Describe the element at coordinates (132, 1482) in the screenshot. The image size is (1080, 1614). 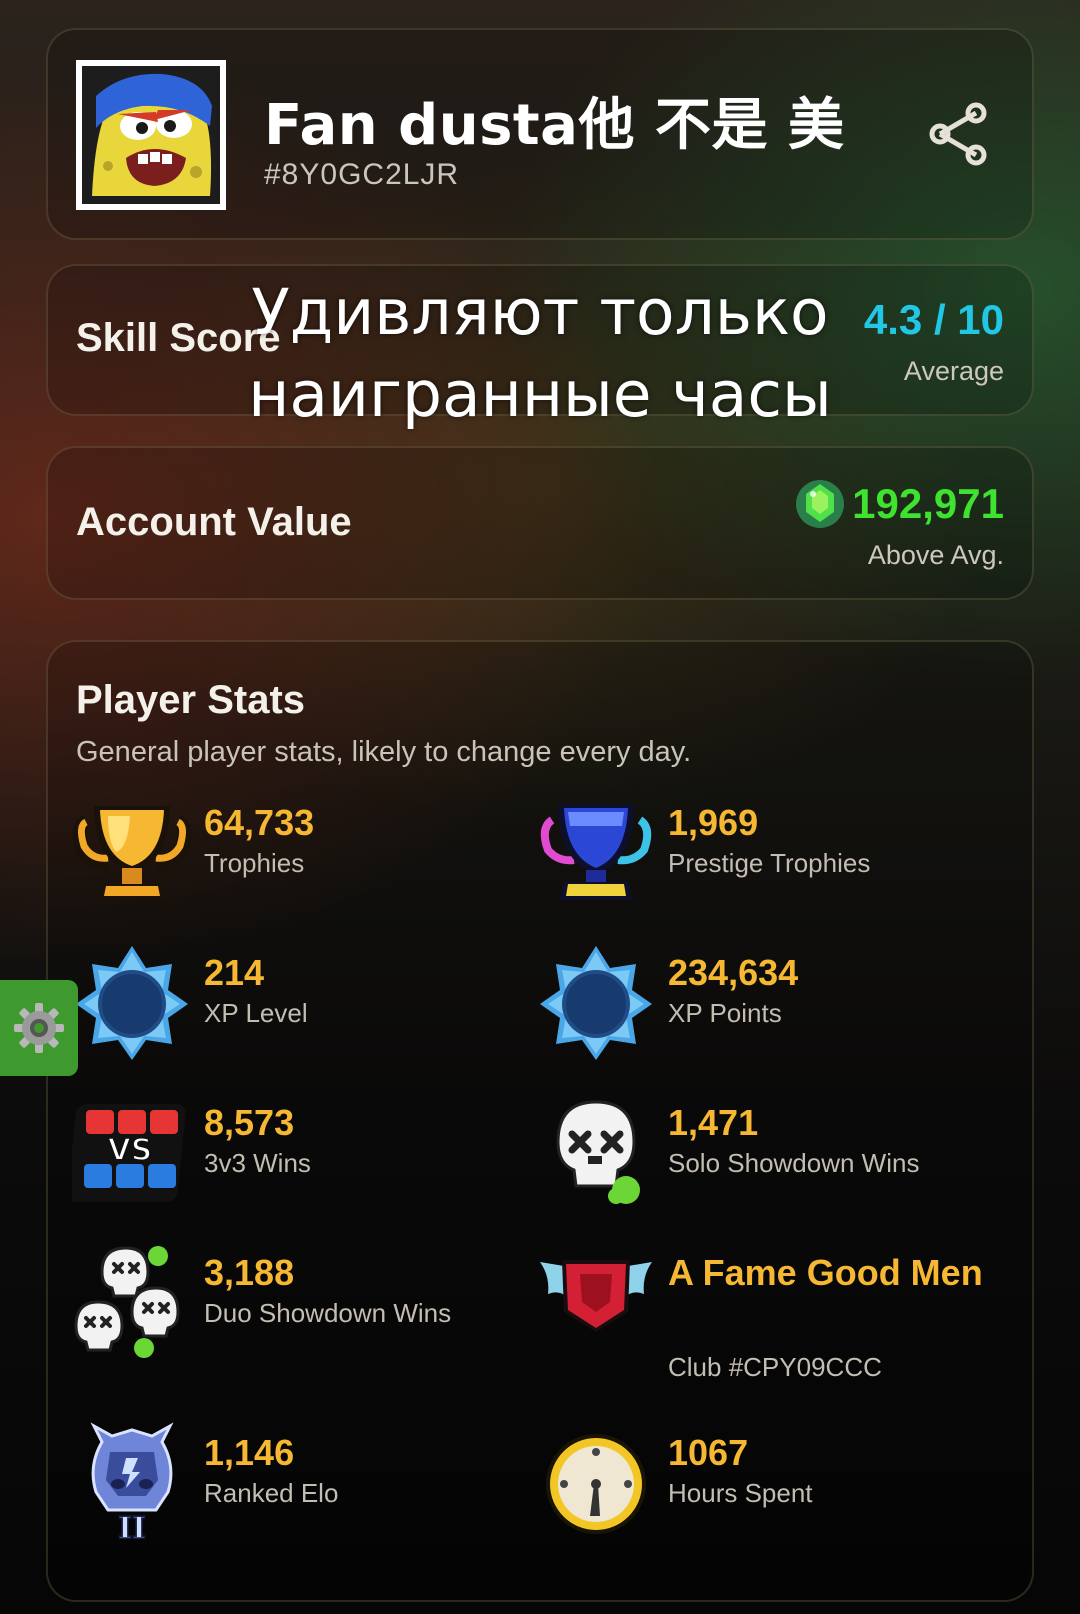
I see `ranked-mask-icon: II` at that location.